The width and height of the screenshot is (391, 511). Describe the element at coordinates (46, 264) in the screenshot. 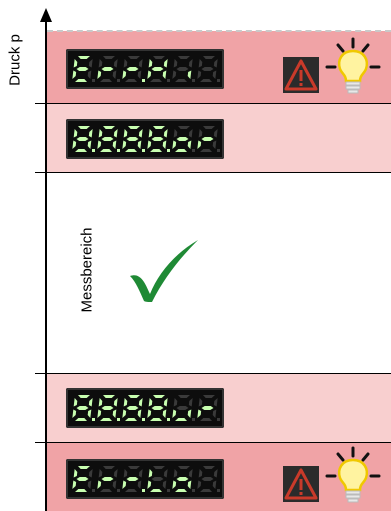

I see `pressure-axis` at that location.